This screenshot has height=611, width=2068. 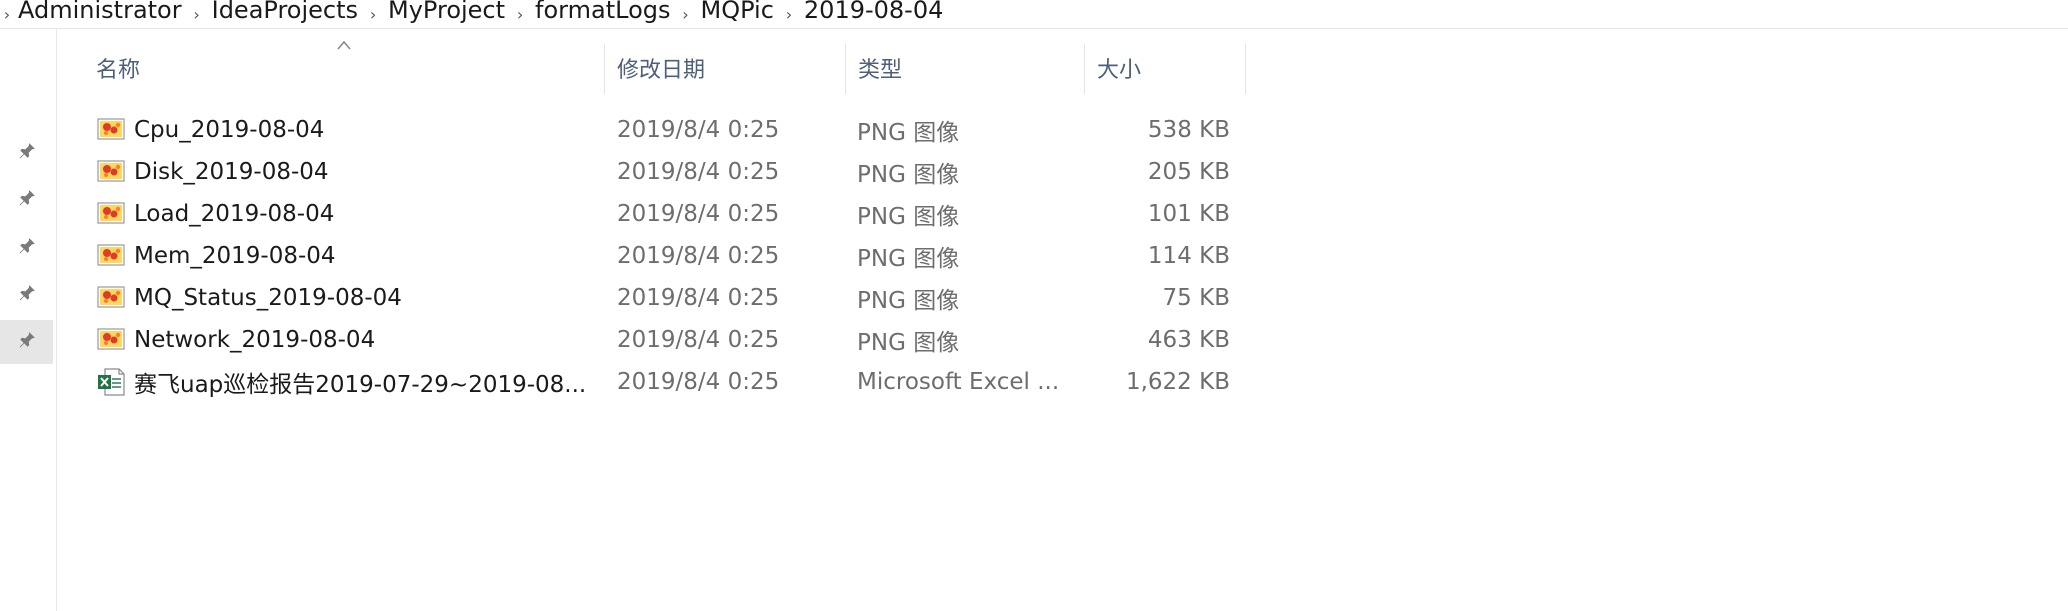 What do you see at coordinates (231, 172) in the screenshot?
I see `file-name: Disk_2019-08-04` at bounding box center [231, 172].